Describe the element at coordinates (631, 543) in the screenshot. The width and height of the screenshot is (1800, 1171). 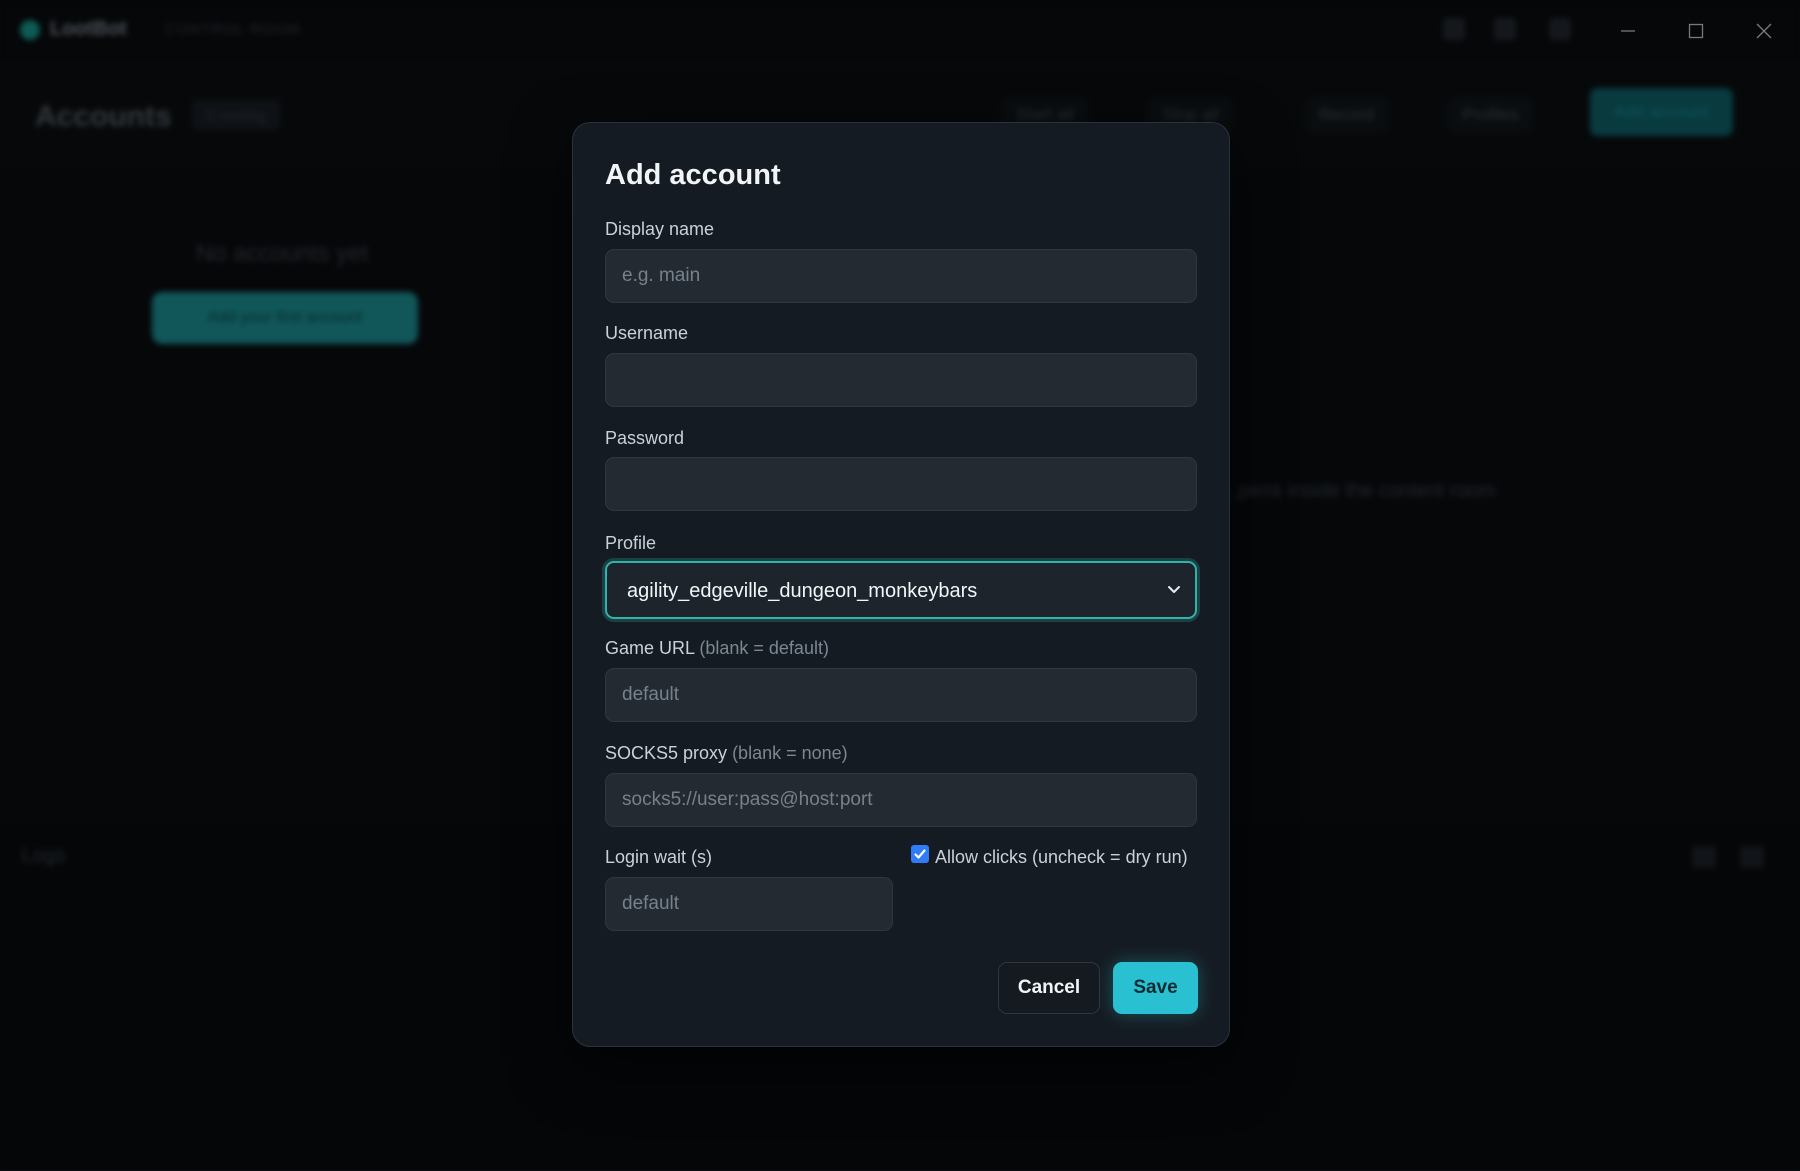
I see `profile-label: Profile` at that location.